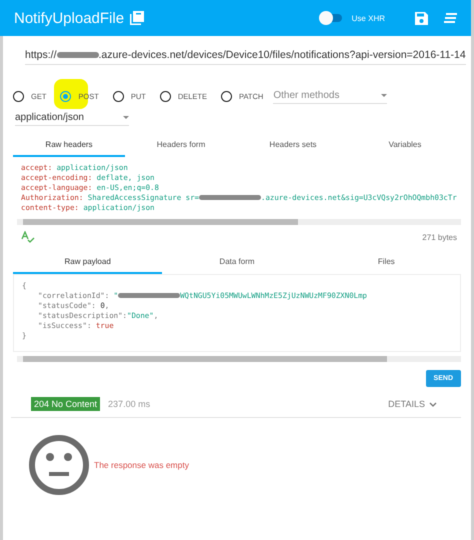 The height and width of the screenshot is (540, 474). Describe the element at coordinates (421, 18) in the screenshot. I see `save-icon` at that location.